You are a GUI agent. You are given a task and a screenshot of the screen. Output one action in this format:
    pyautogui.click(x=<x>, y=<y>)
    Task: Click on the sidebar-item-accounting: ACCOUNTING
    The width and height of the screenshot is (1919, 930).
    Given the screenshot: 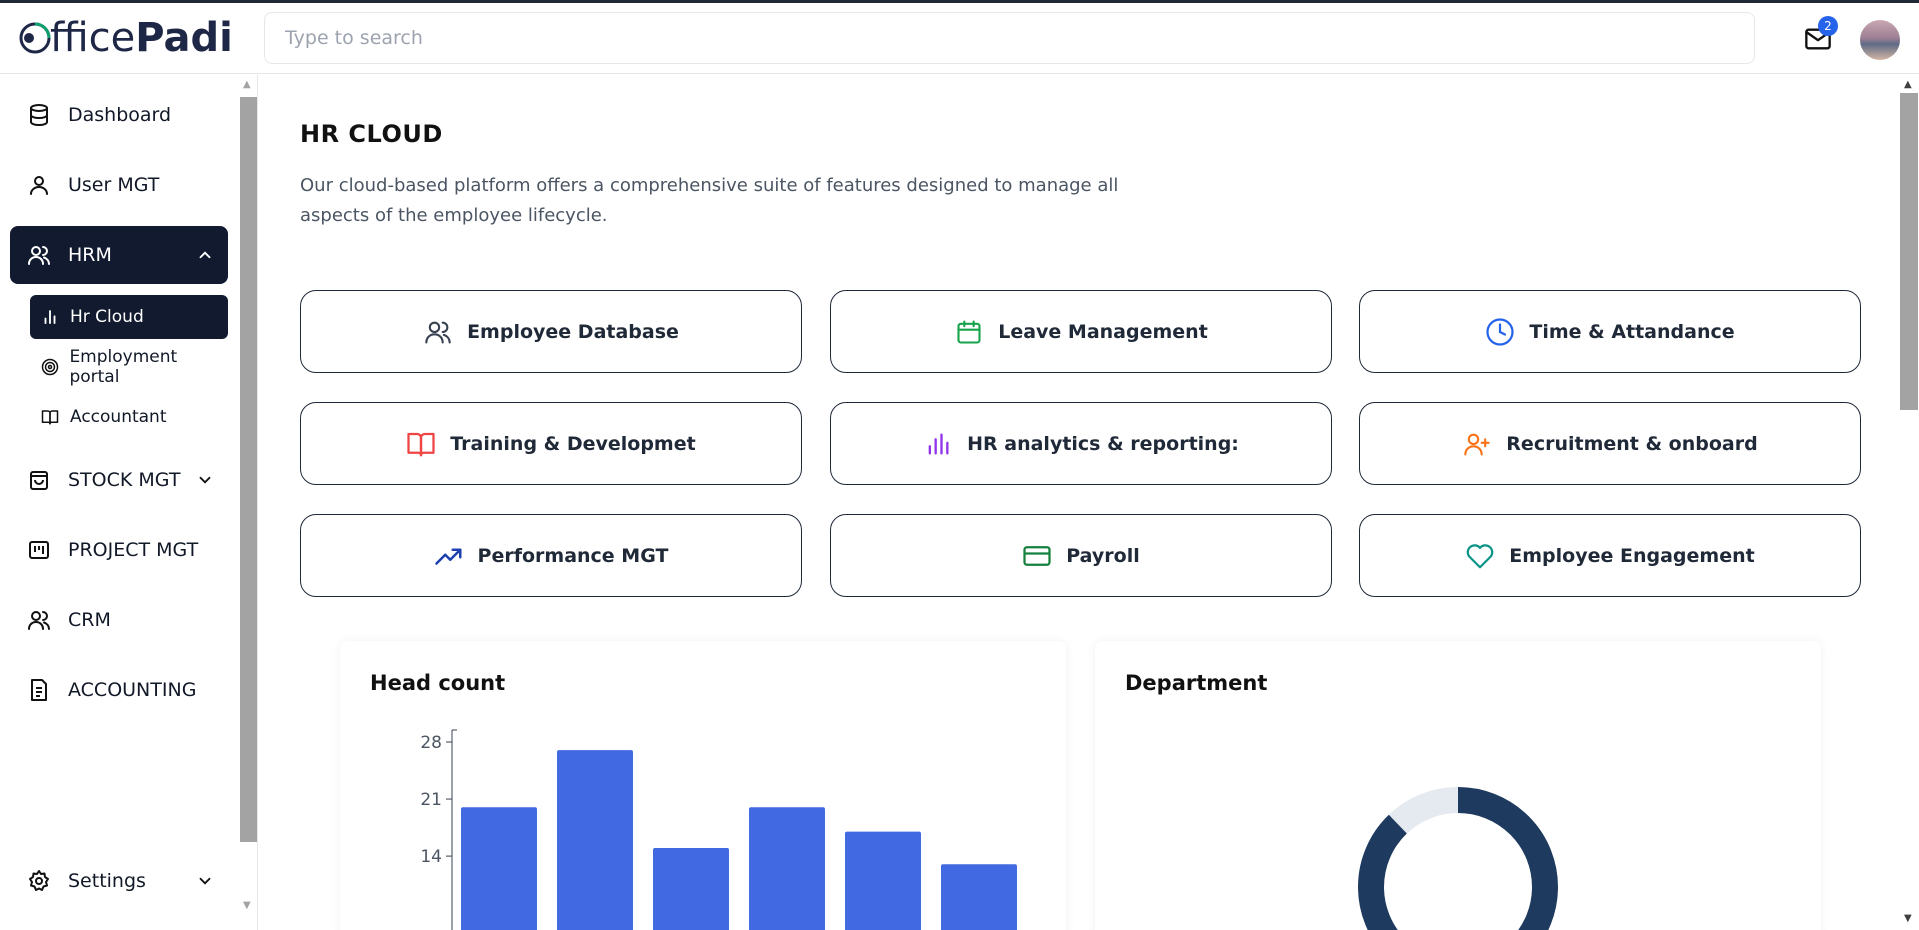 What is the action you would take?
    pyautogui.click(x=119, y=690)
    